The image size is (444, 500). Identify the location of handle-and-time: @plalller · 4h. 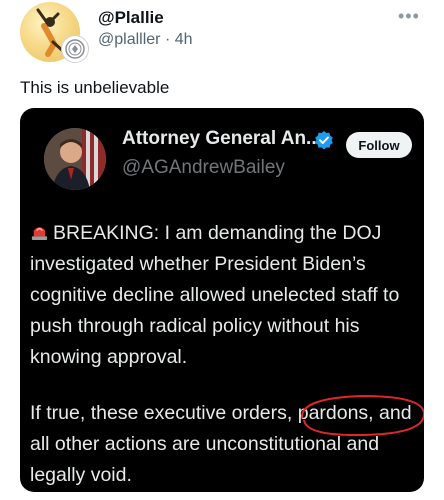
(145, 40).